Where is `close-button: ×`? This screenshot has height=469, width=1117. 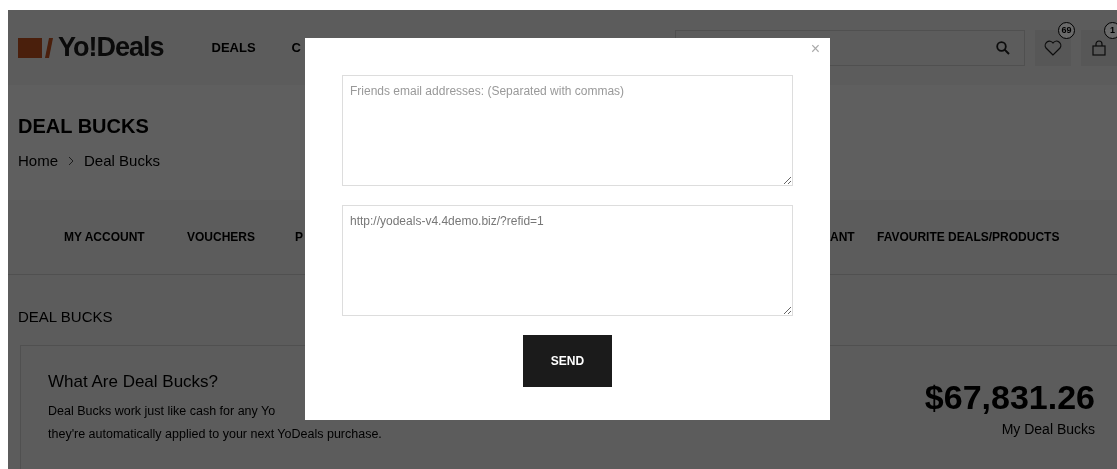 close-button: × is located at coordinates (815, 49).